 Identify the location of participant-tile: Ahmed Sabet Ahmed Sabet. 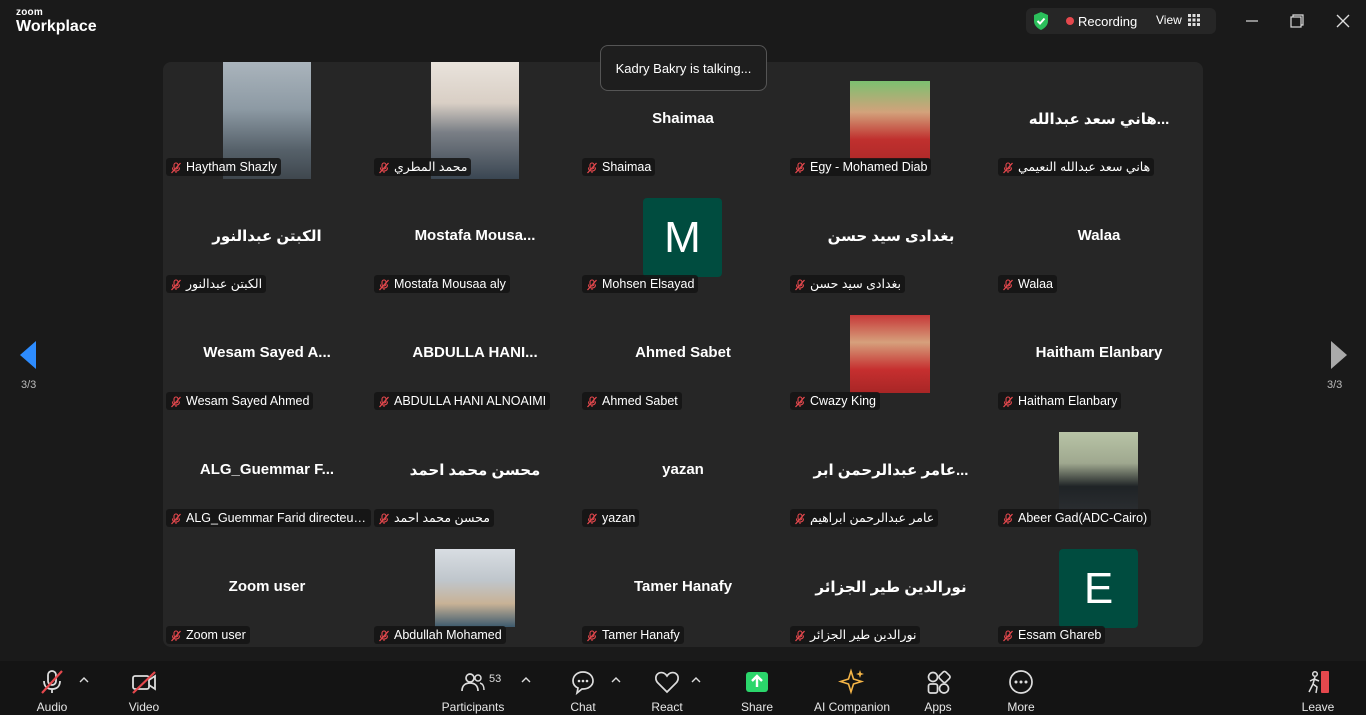
(683, 354).